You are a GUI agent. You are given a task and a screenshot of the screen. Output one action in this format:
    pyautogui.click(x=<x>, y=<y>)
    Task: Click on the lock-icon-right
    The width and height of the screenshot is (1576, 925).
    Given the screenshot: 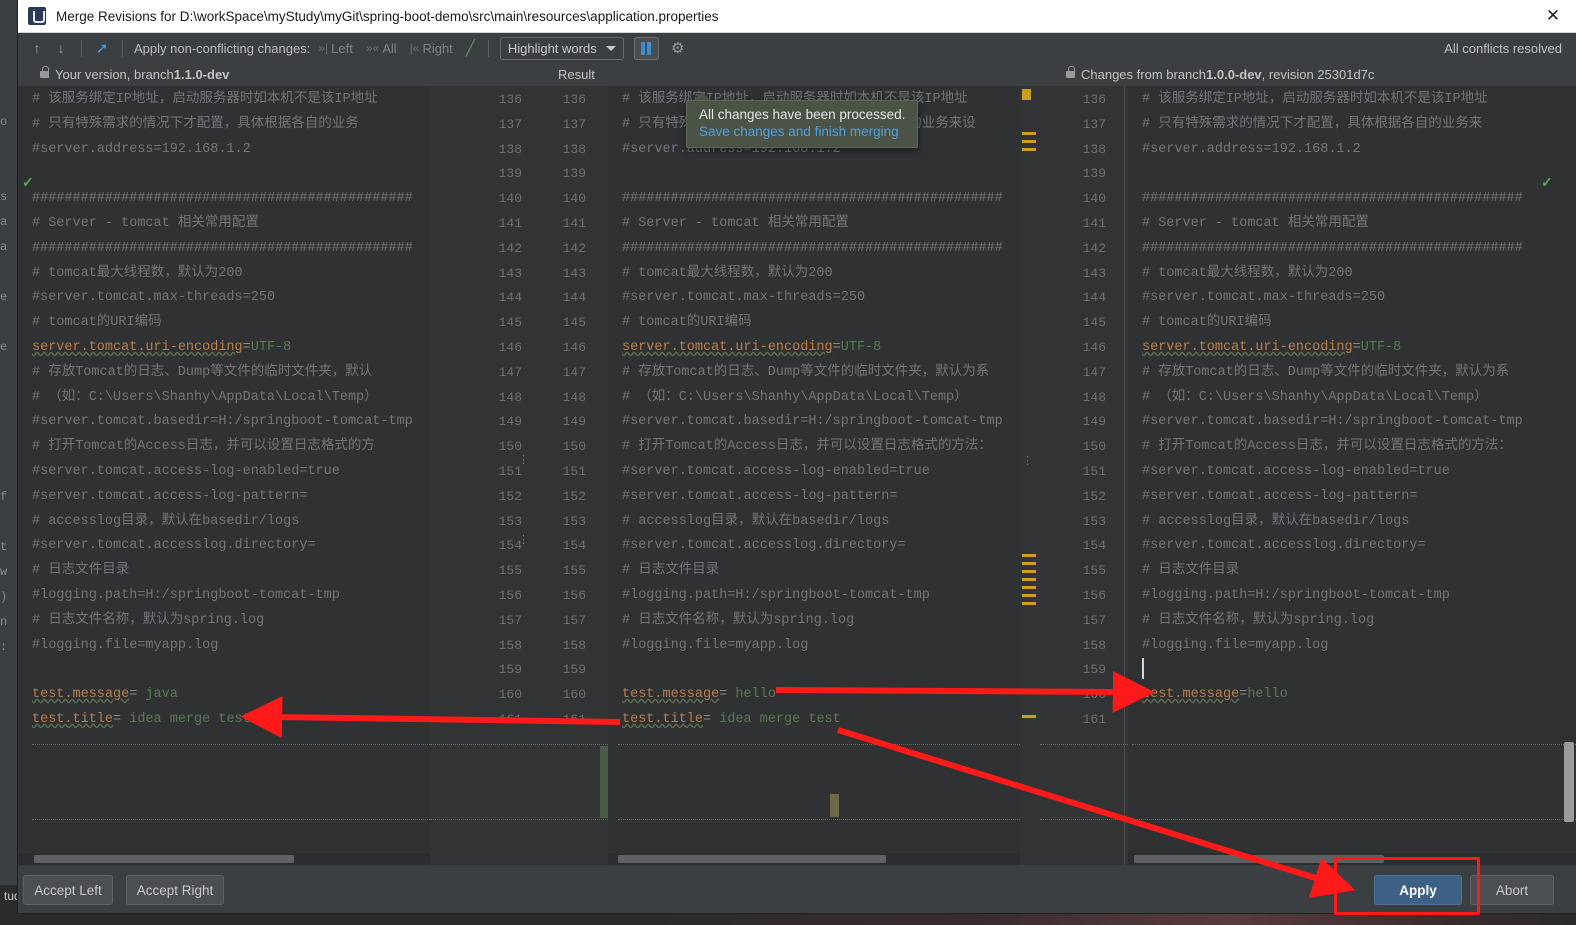 What is the action you would take?
    pyautogui.click(x=1070, y=71)
    